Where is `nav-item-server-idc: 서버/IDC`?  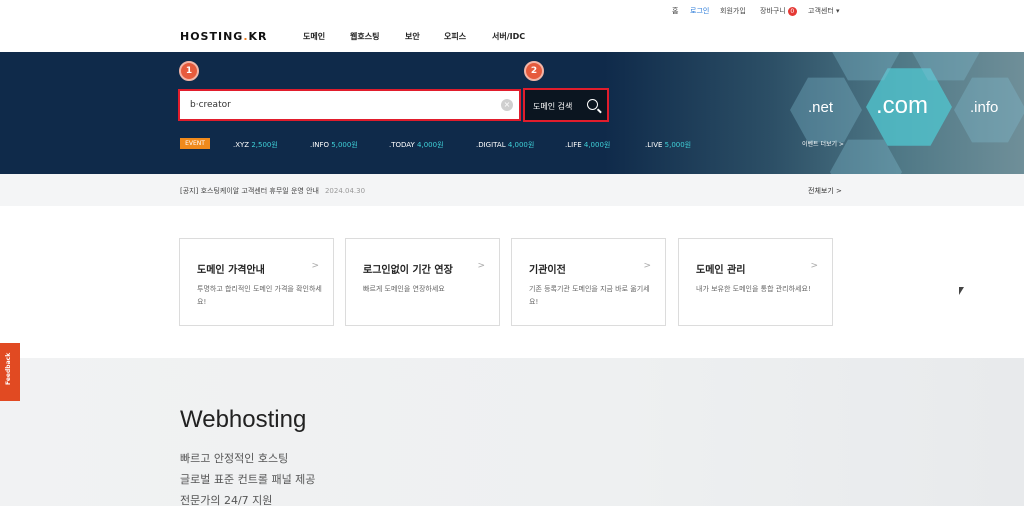
nav-item-server-idc: 서버/IDC is located at coordinates (508, 36).